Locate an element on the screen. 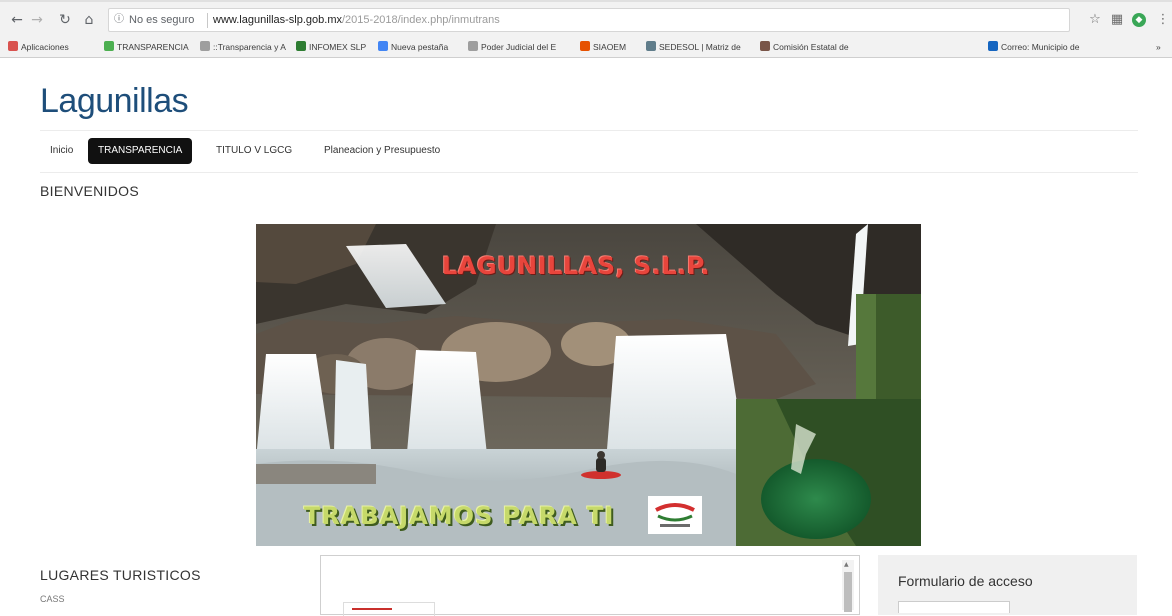  address-separator is located at coordinates (207, 20).